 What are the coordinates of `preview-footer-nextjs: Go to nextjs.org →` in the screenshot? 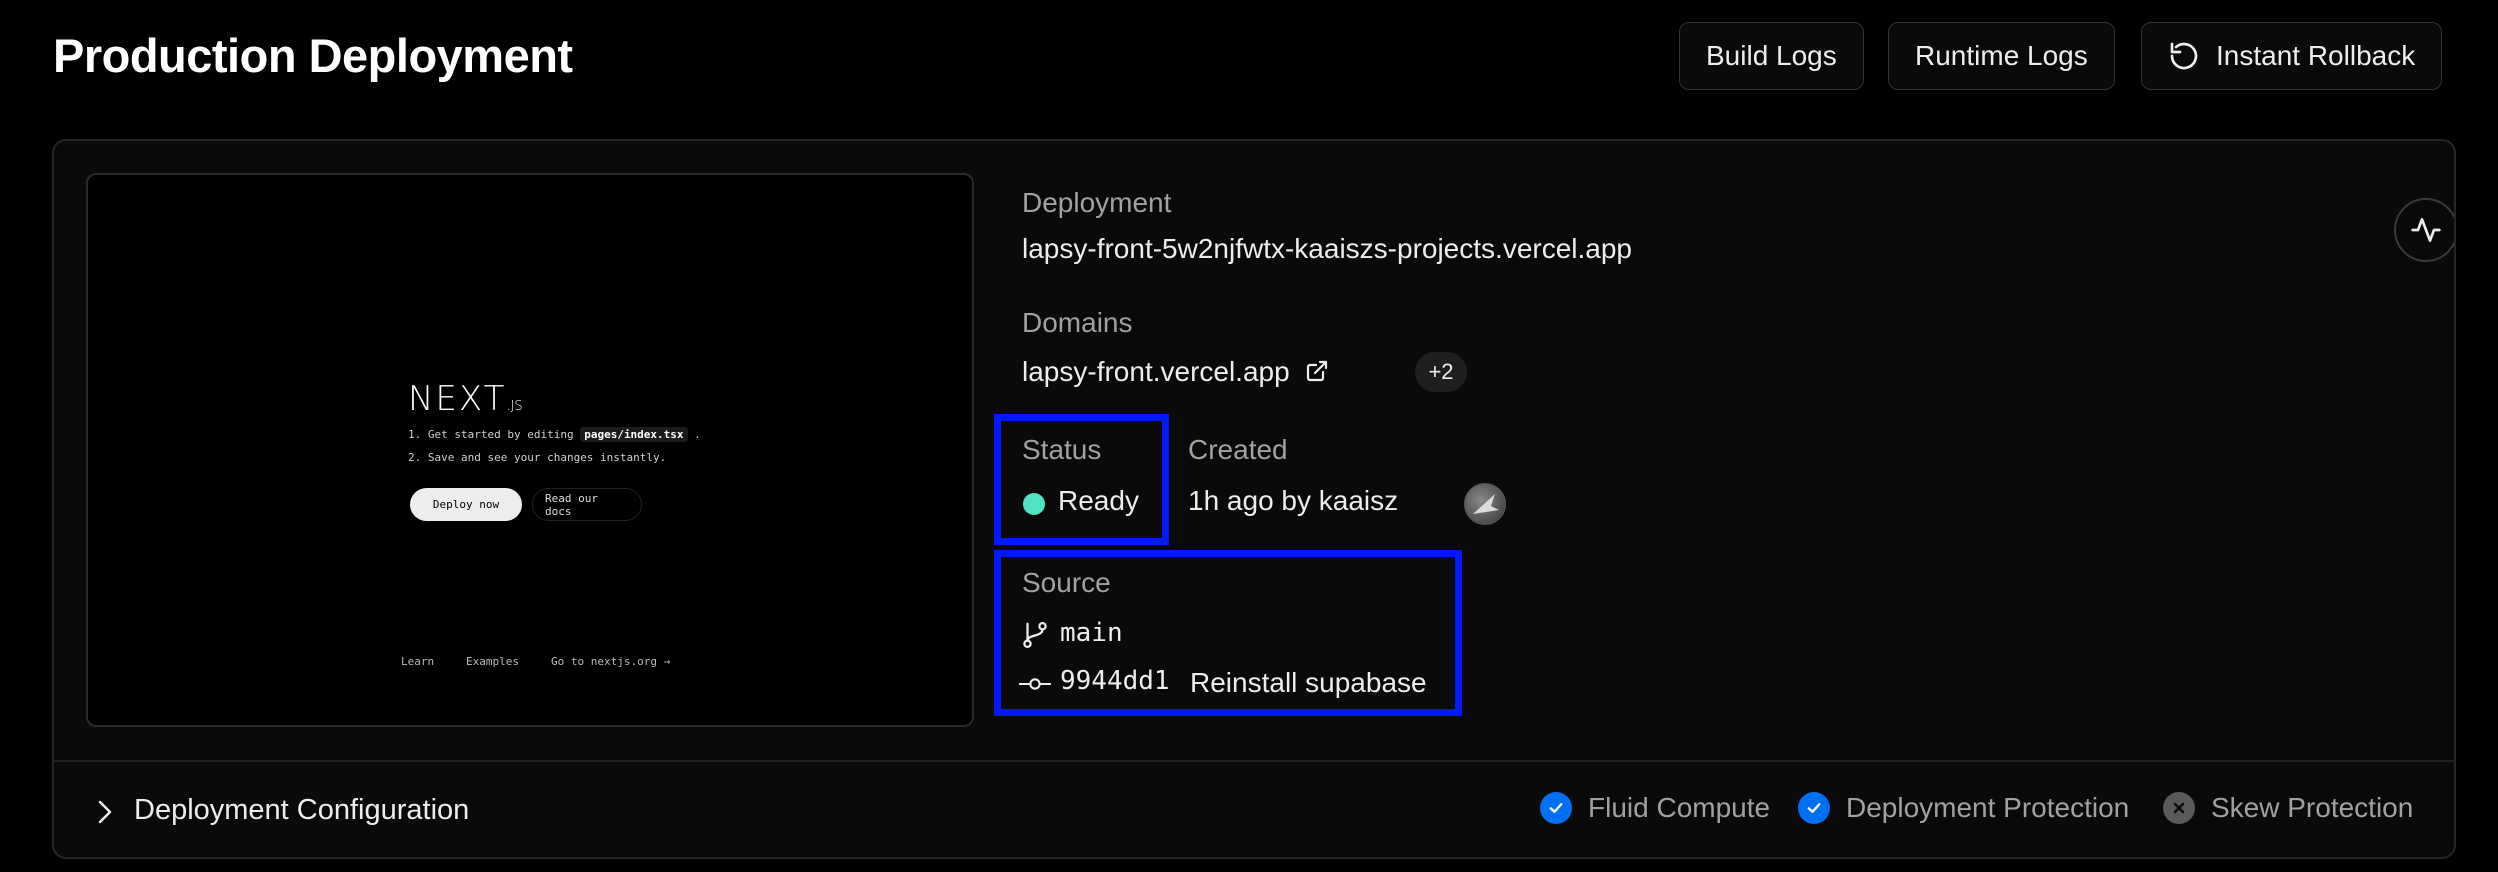 It's located at (611, 661).